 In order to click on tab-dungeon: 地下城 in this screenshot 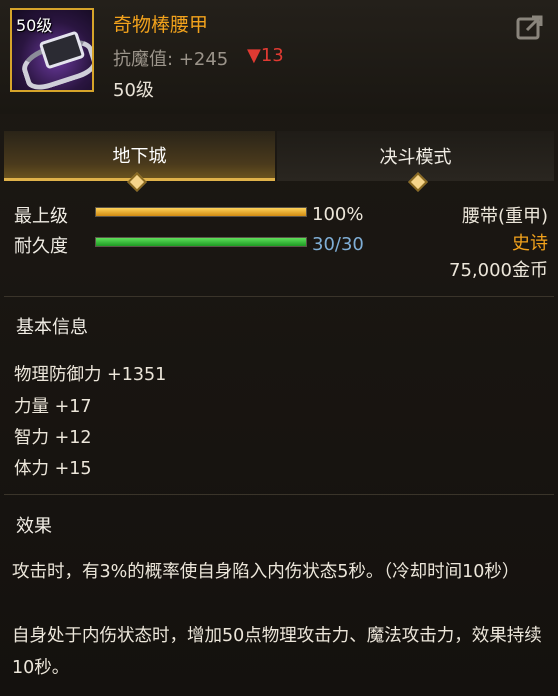, I will do `click(139, 156)`.